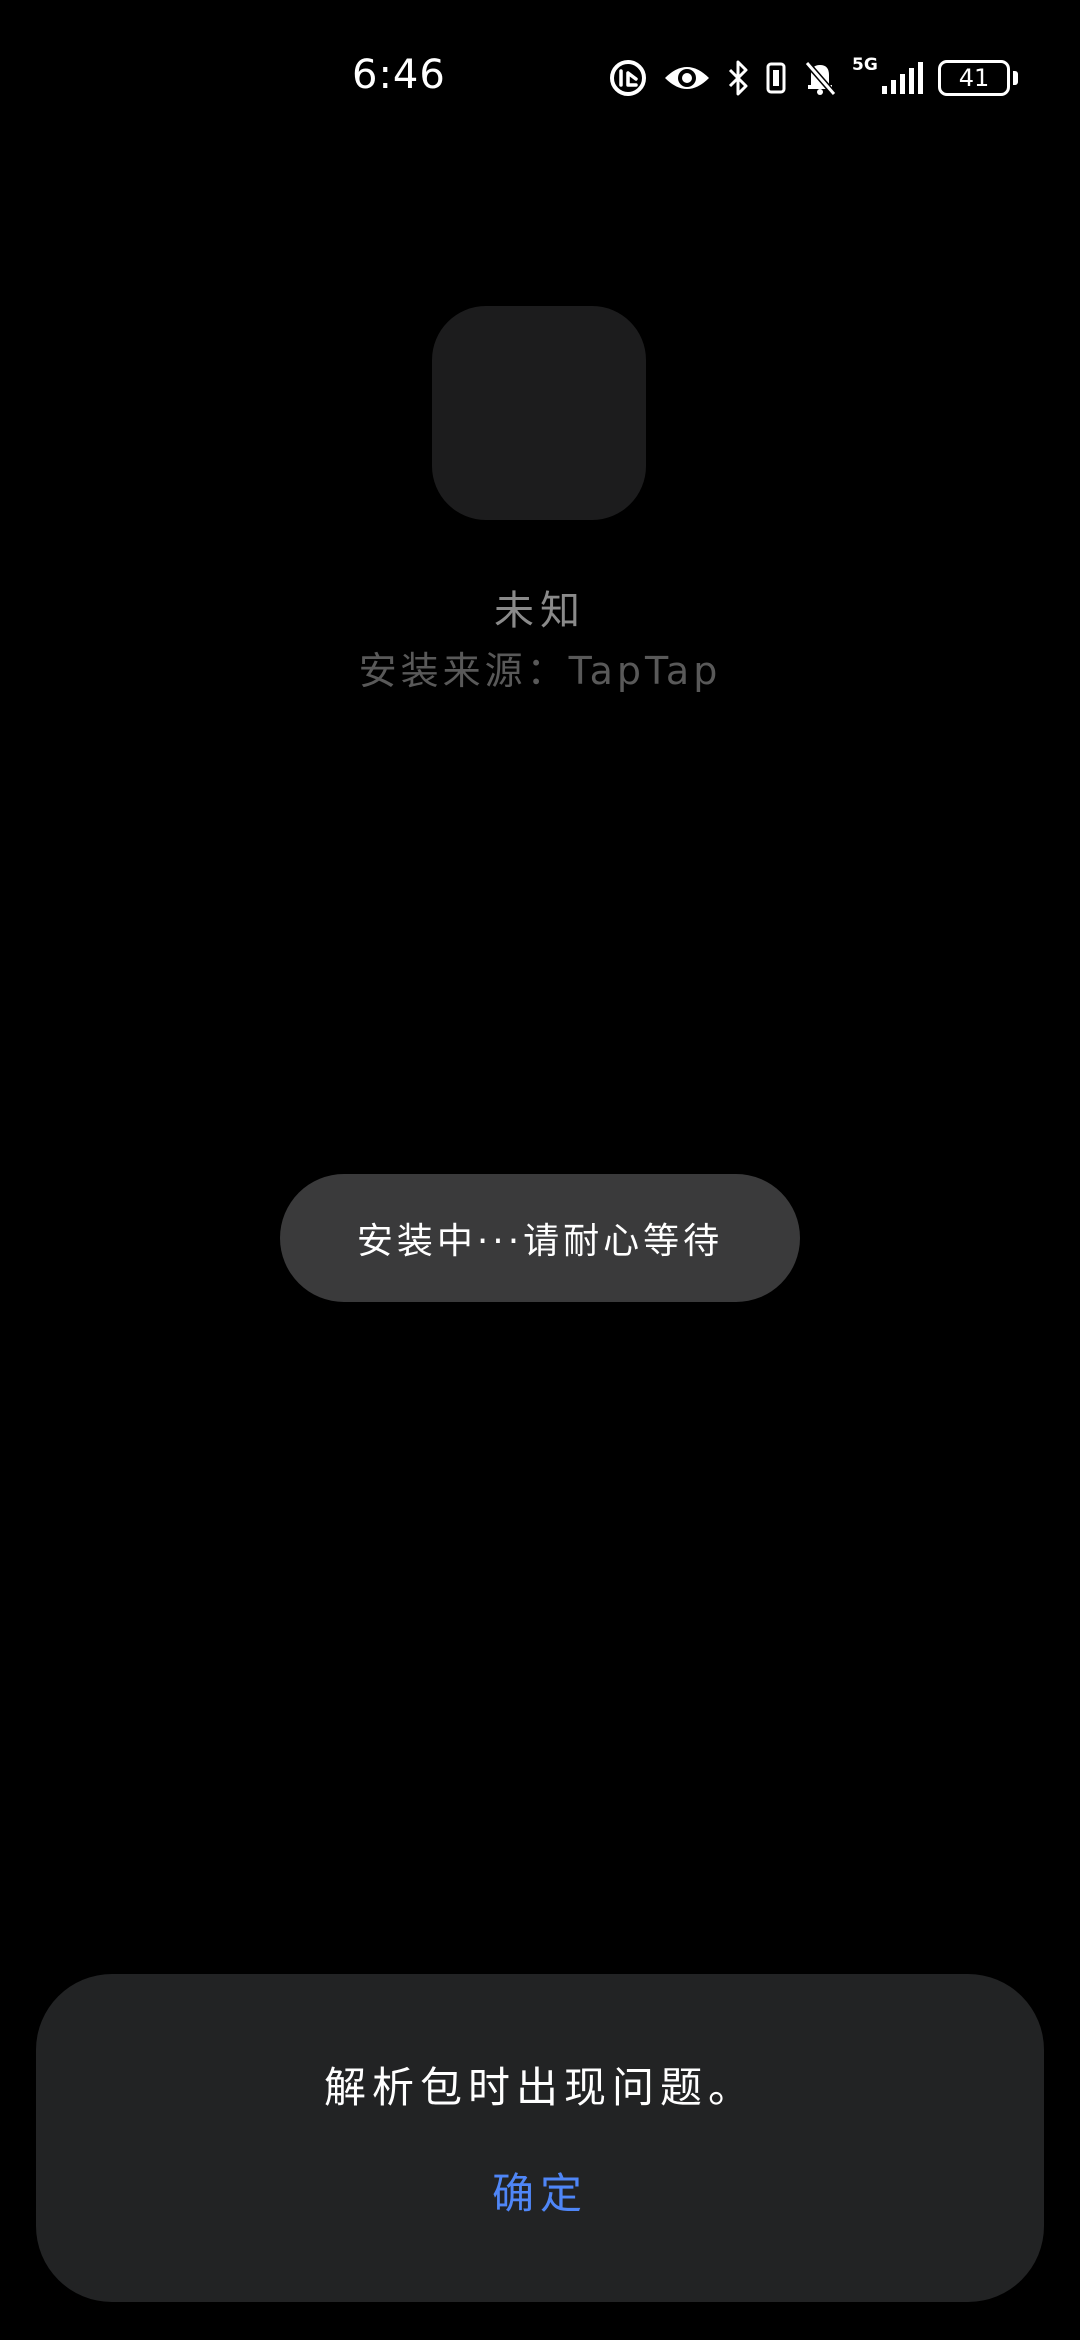 Image resolution: width=1080 pixels, height=2340 pixels. What do you see at coordinates (540, 1241) in the screenshot?
I see `installing-status-text: 安装中···请耐心等待` at bounding box center [540, 1241].